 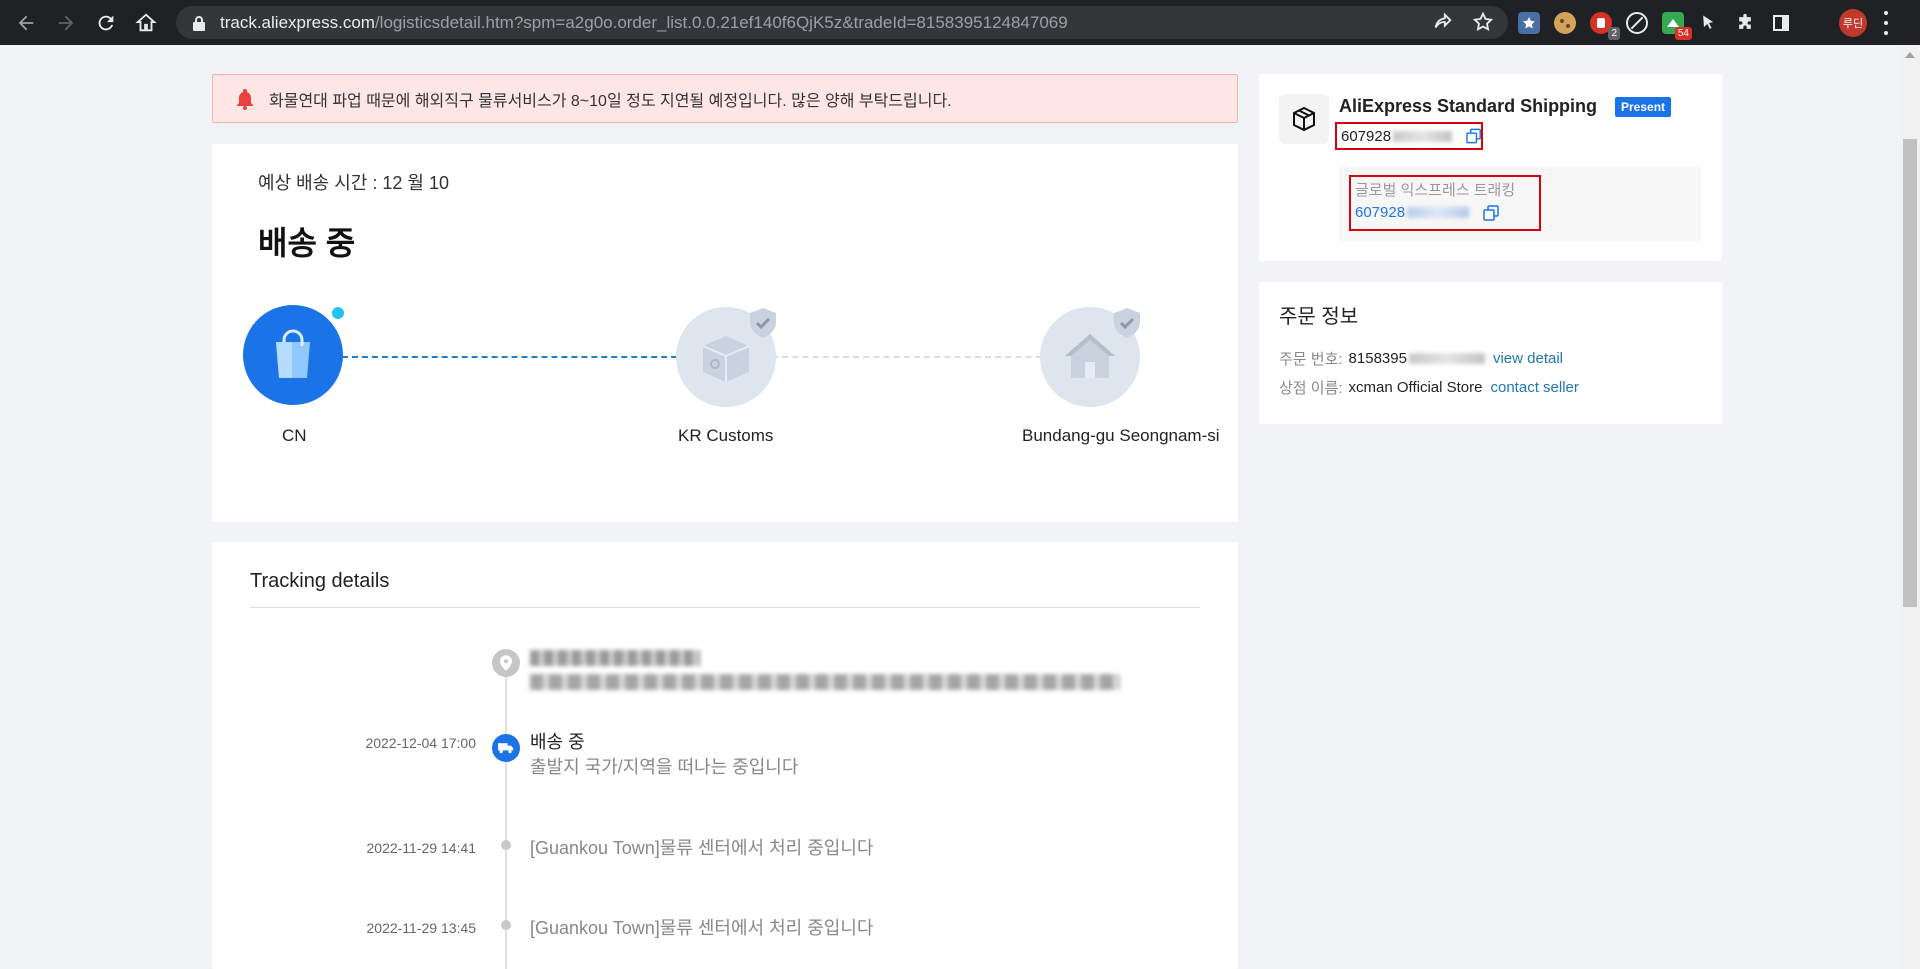 What do you see at coordinates (1443, 22) in the screenshot?
I see `share-icon` at bounding box center [1443, 22].